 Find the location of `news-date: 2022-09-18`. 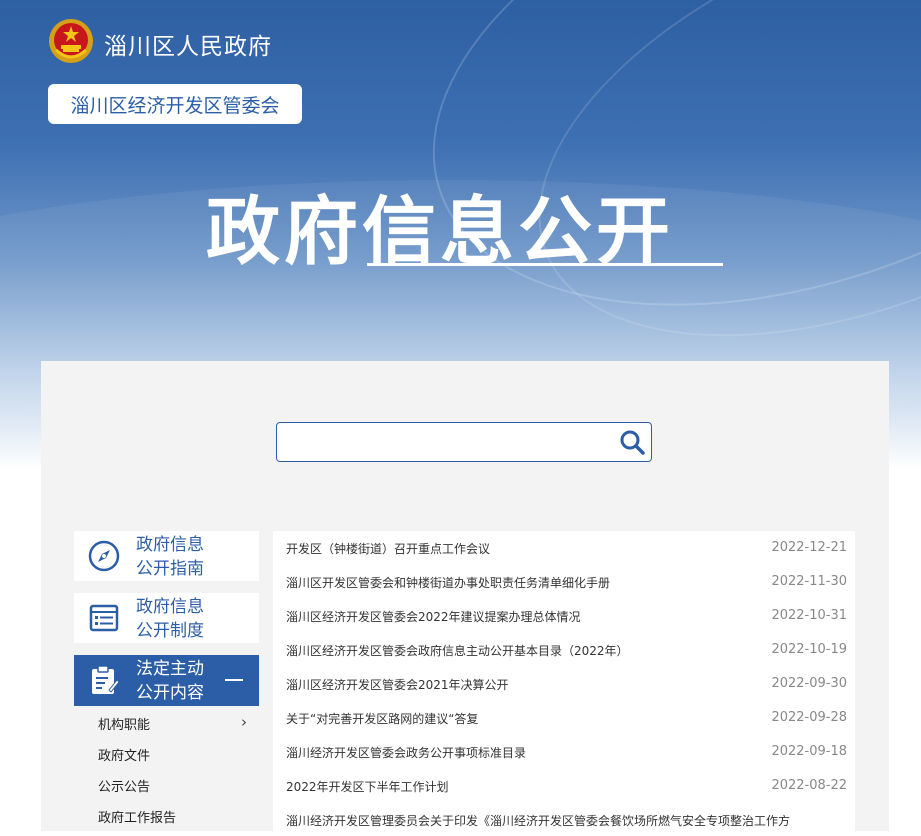

news-date: 2022-09-18 is located at coordinates (809, 751).